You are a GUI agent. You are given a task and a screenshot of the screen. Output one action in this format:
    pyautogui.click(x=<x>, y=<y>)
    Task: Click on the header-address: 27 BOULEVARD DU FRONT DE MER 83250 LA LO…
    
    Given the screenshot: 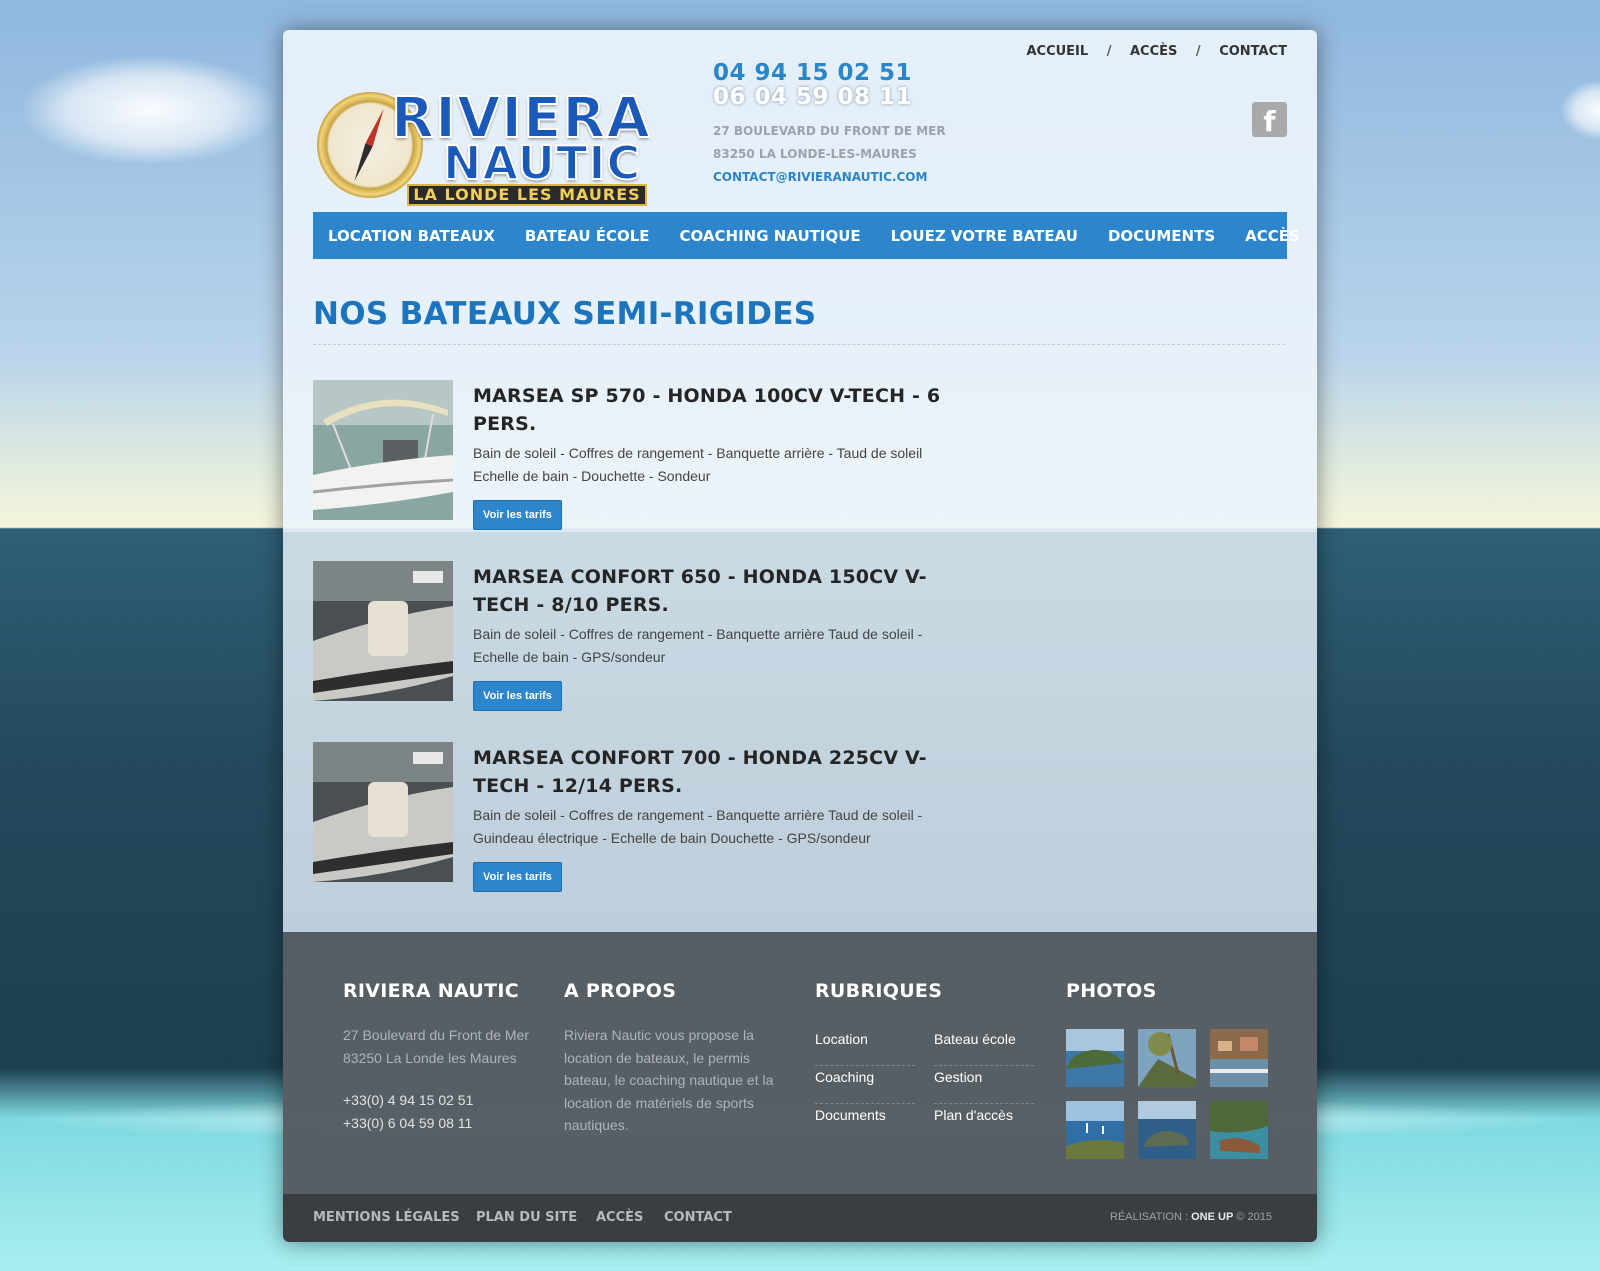 What is the action you would take?
    pyautogui.click(x=829, y=143)
    